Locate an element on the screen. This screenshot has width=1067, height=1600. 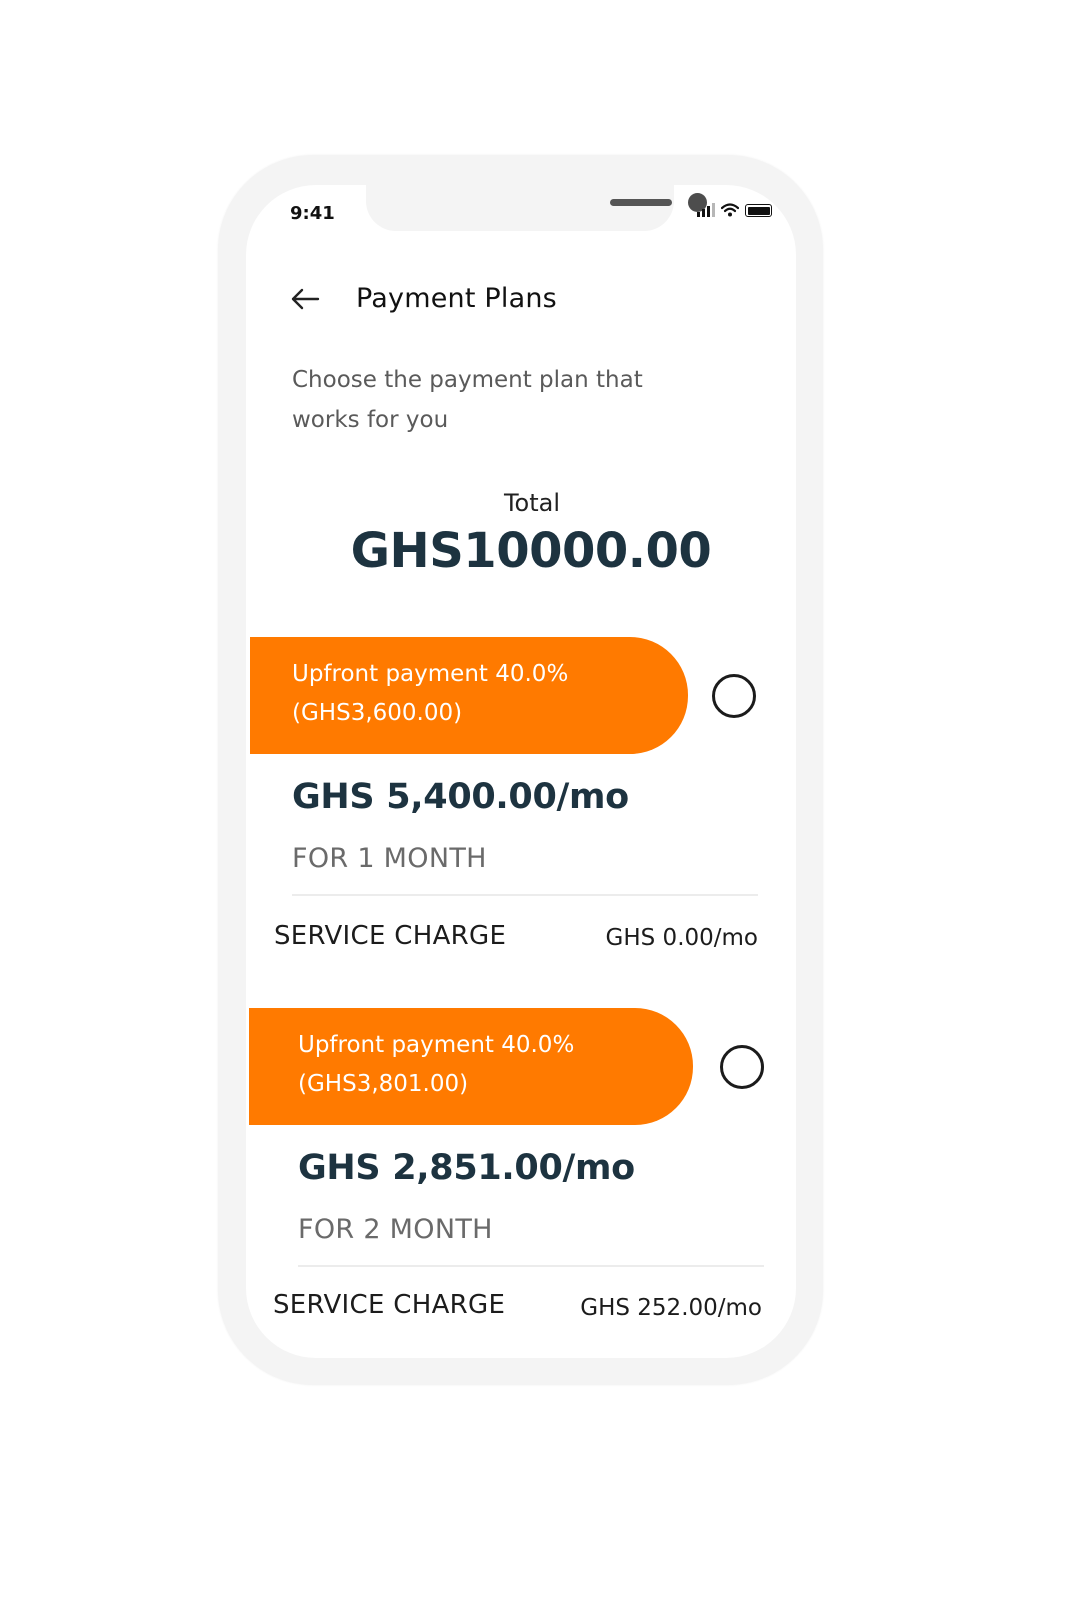
service-charge-value: GHS 252.00/mo is located at coordinates (671, 1308).